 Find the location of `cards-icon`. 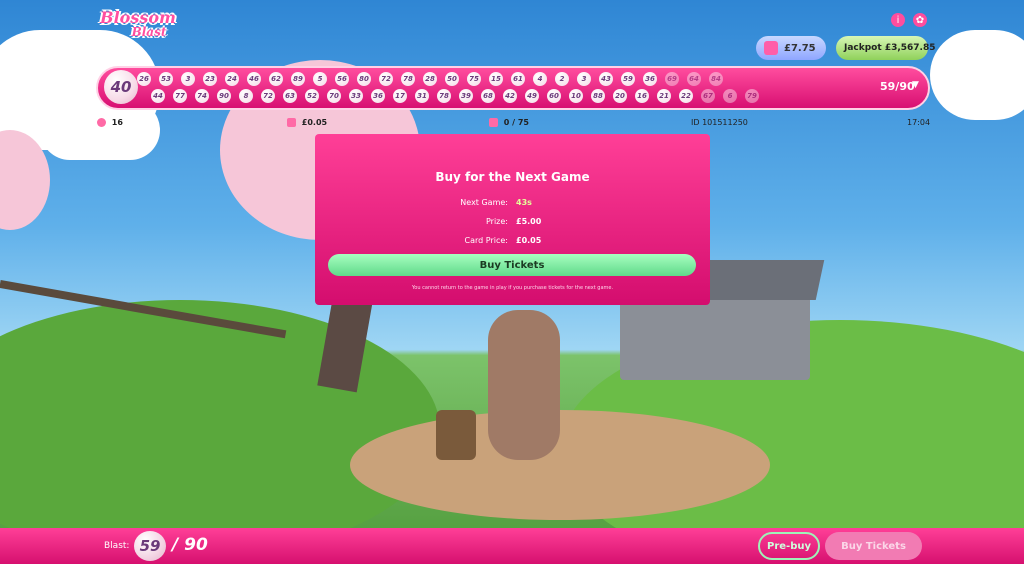

cards-icon is located at coordinates (493, 122).